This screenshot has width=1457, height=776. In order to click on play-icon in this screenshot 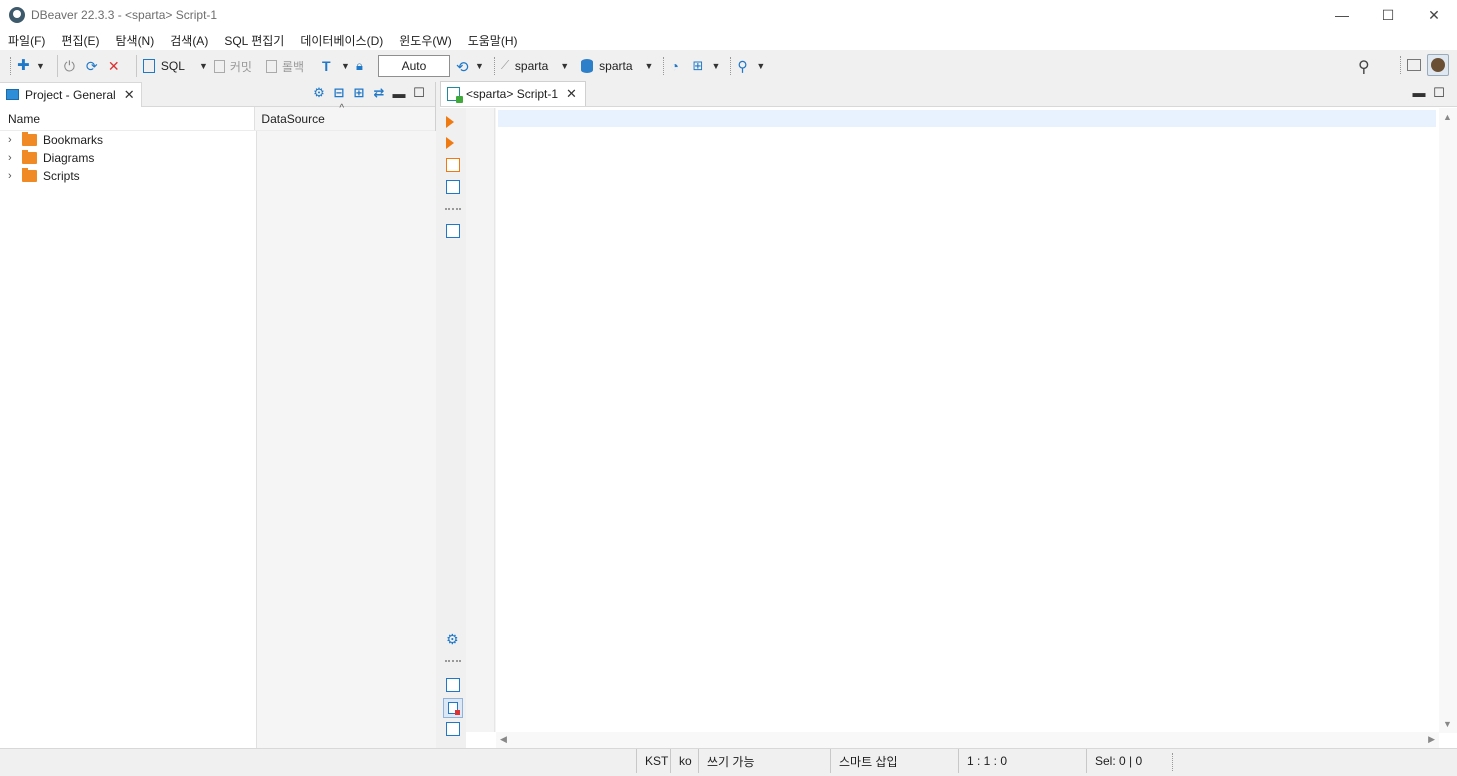, I will do `click(450, 122)`.